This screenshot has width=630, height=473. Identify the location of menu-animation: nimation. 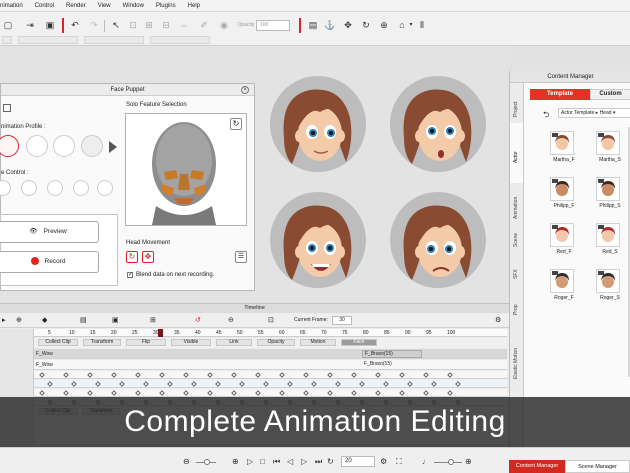
(11, 6).